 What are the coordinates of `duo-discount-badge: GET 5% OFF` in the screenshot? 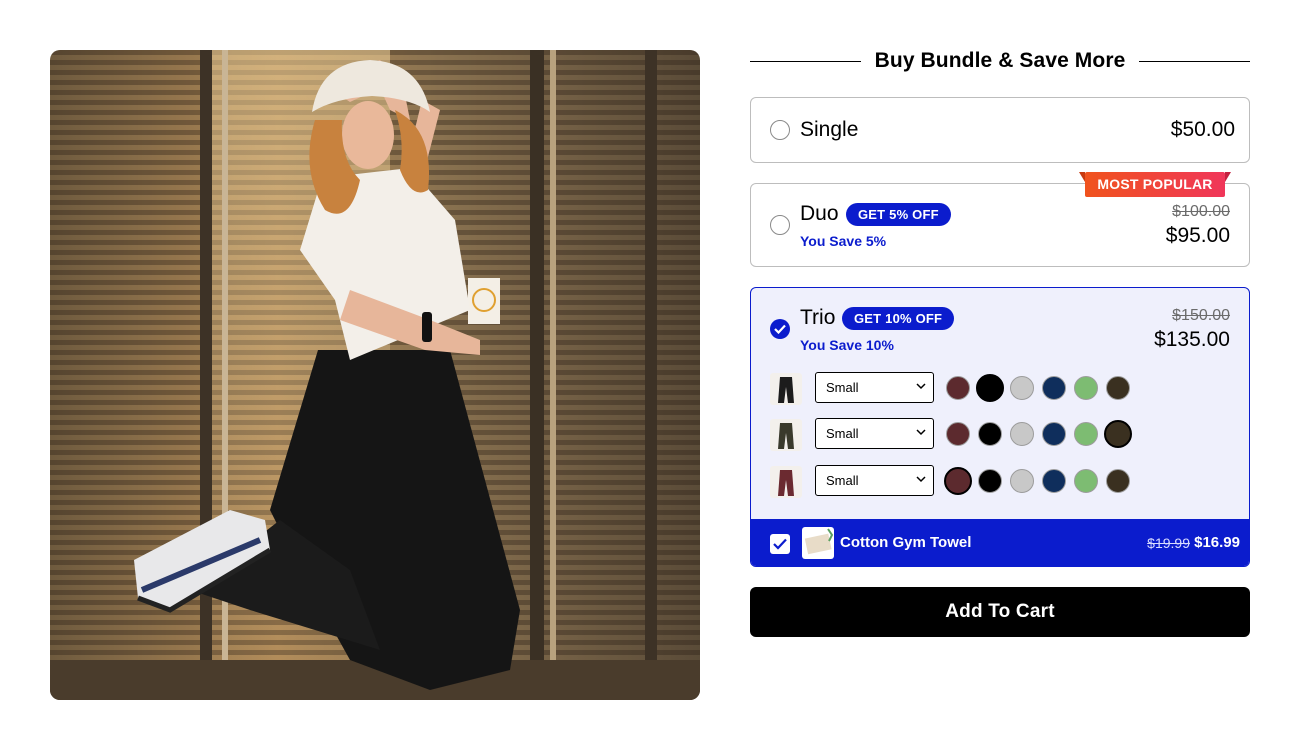 It's located at (898, 214).